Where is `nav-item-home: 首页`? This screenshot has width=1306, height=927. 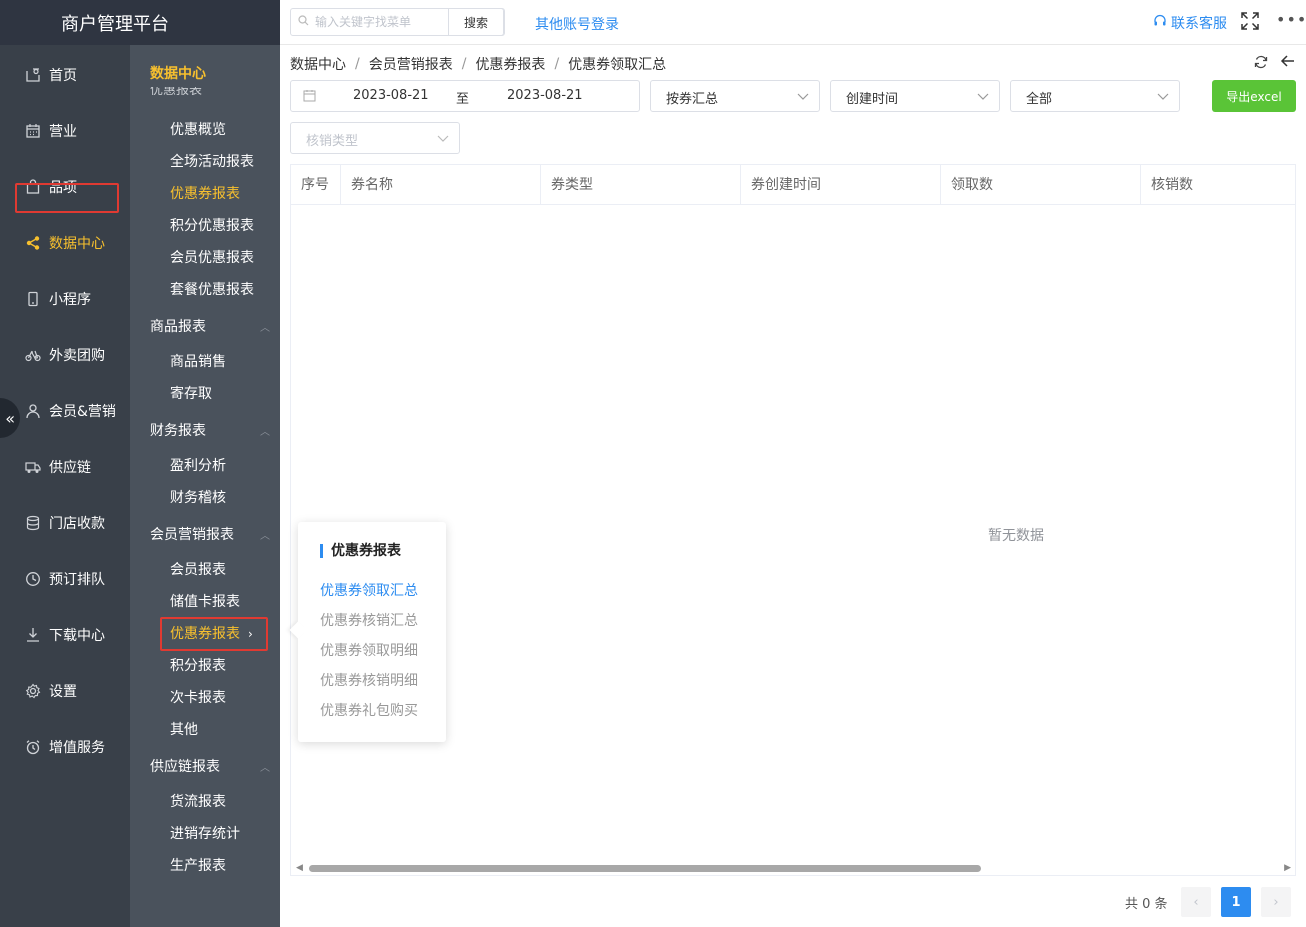
nav-item-home: 首页 is located at coordinates (65, 75).